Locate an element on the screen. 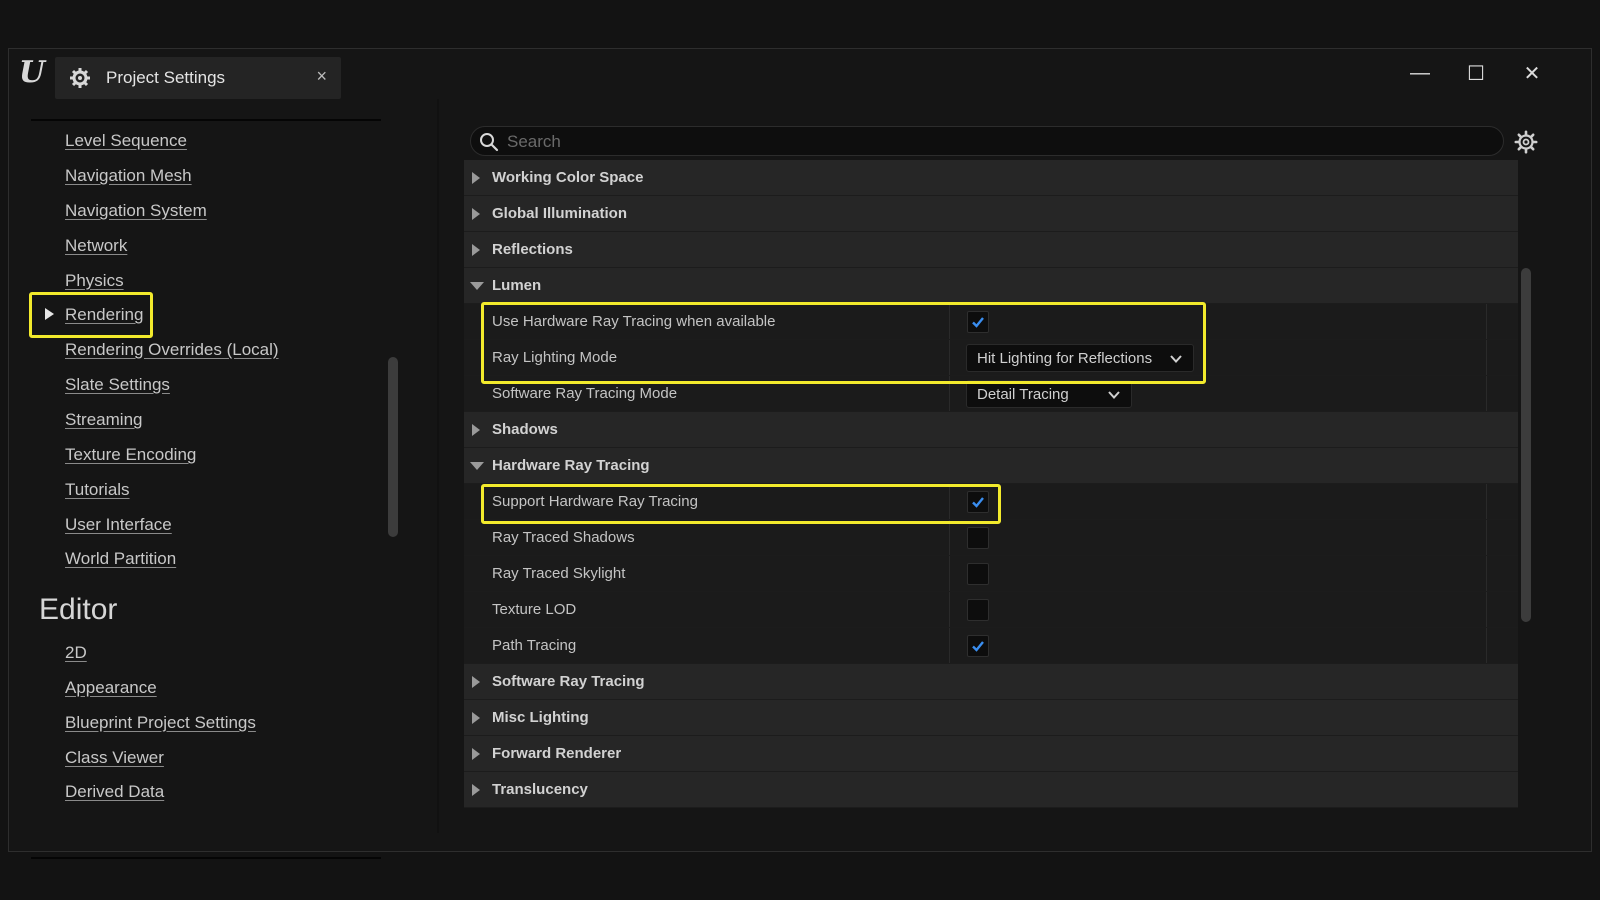 The width and height of the screenshot is (1600, 900). property-path-tracing: Path Tracing is located at coordinates (991, 646).